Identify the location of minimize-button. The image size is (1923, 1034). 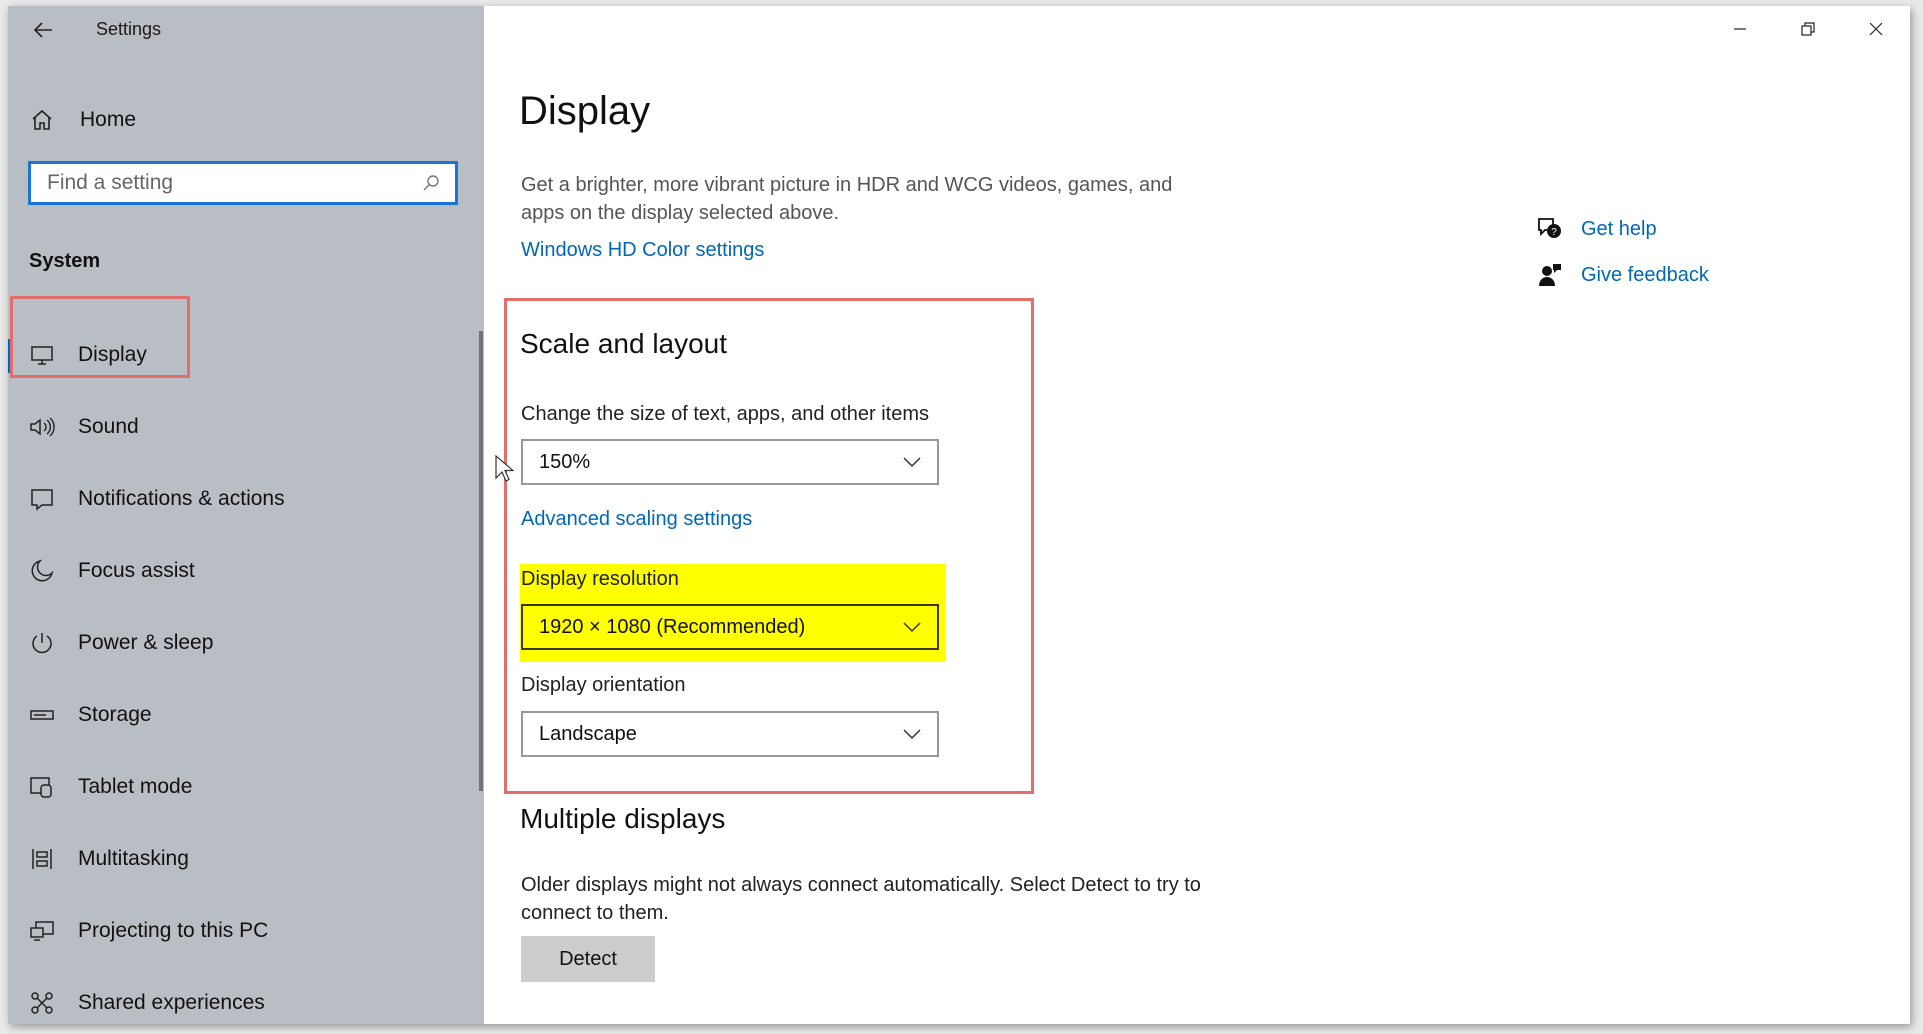
(1740, 29).